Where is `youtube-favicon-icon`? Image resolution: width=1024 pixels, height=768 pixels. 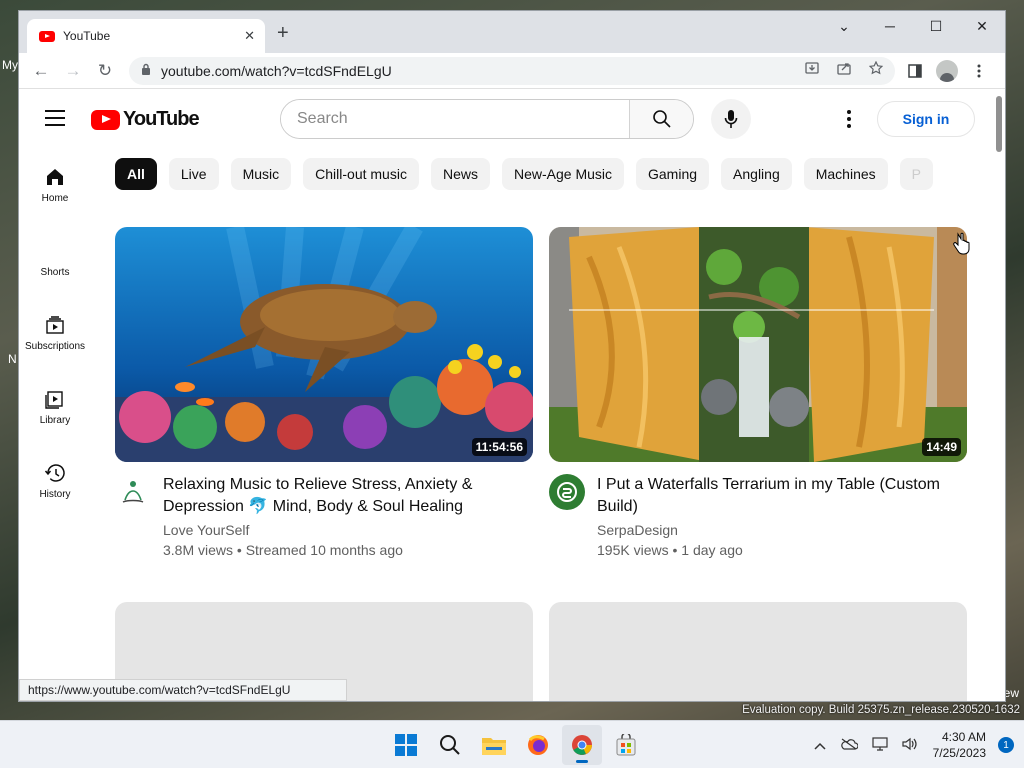 youtube-favicon-icon is located at coordinates (47, 36).